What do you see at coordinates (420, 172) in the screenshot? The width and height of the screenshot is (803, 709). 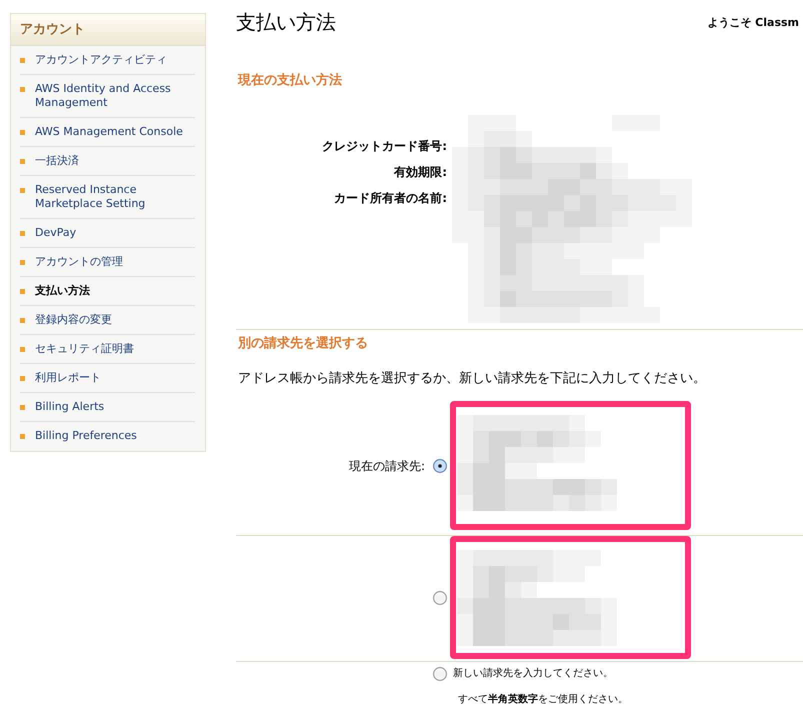 I see `field-label: 有効期限:` at bounding box center [420, 172].